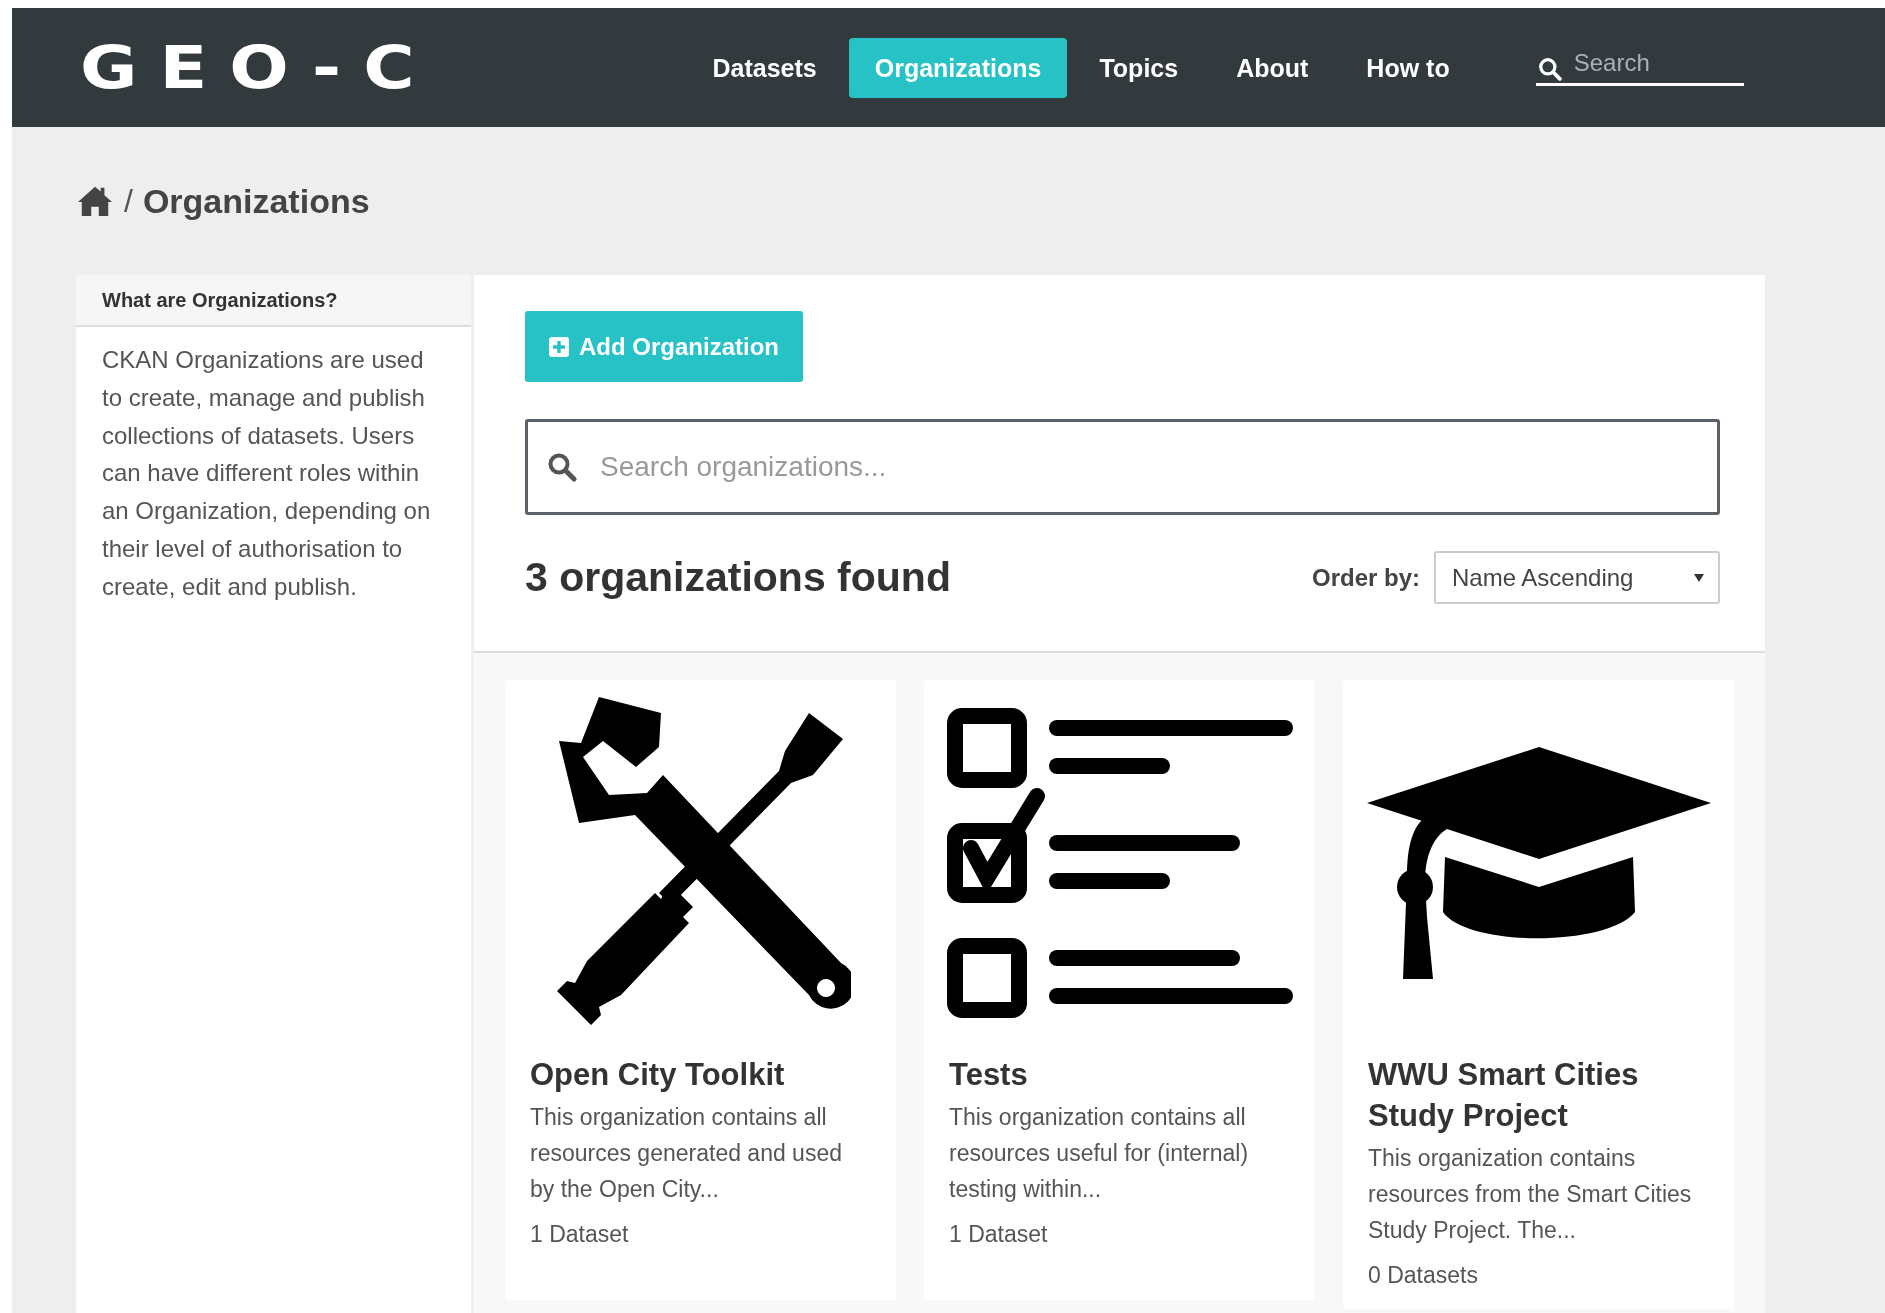  Describe the element at coordinates (700, 1074) in the screenshot. I see `organization-title: Open City Toolkit` at that location.